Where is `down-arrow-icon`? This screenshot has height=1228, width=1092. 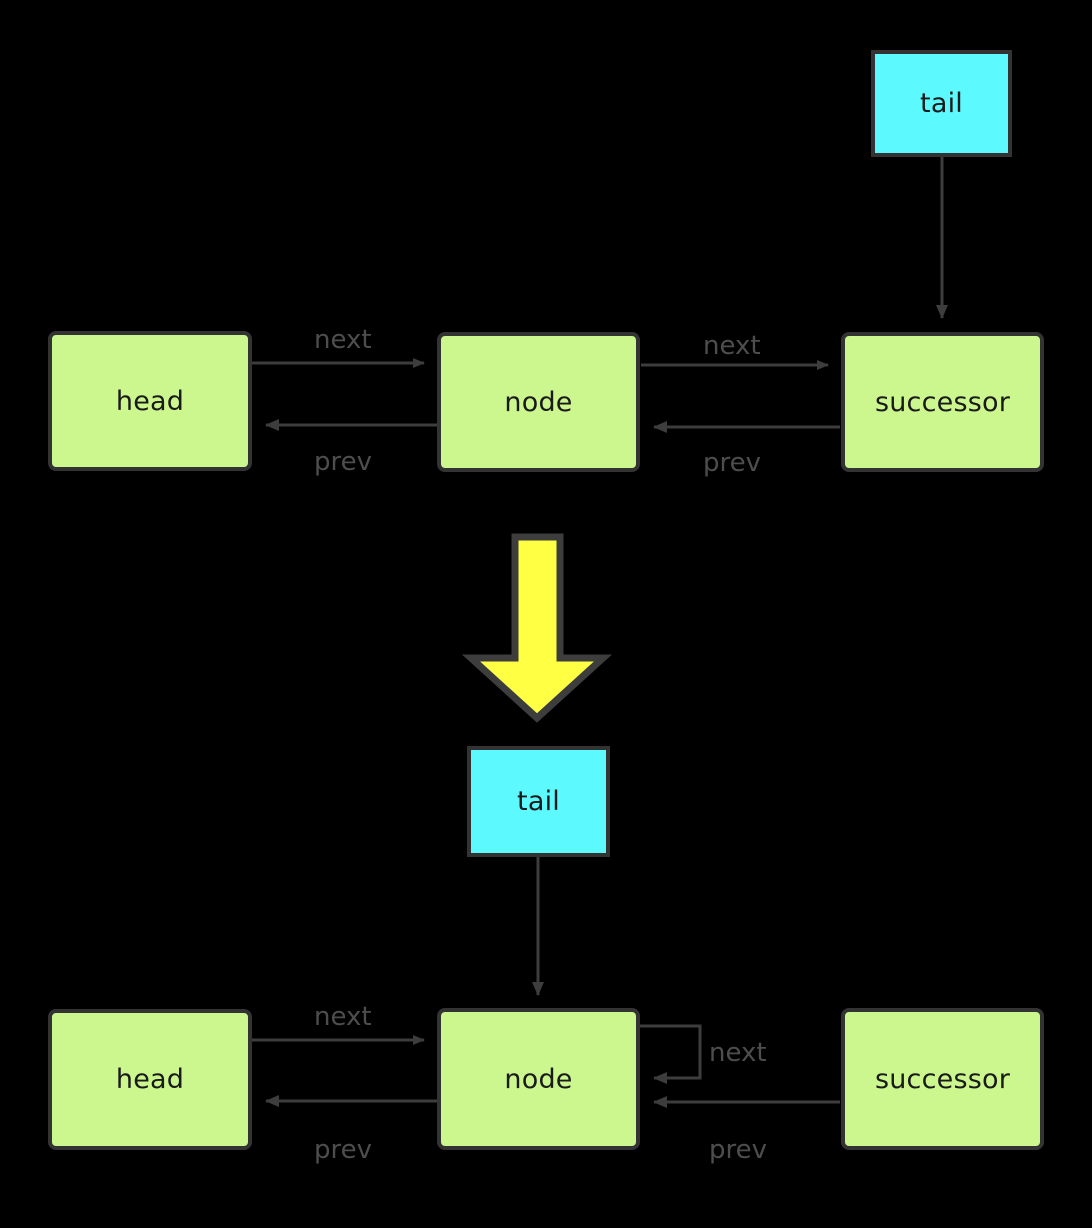
down-arrow-icon is located at coordinates (537, 628).